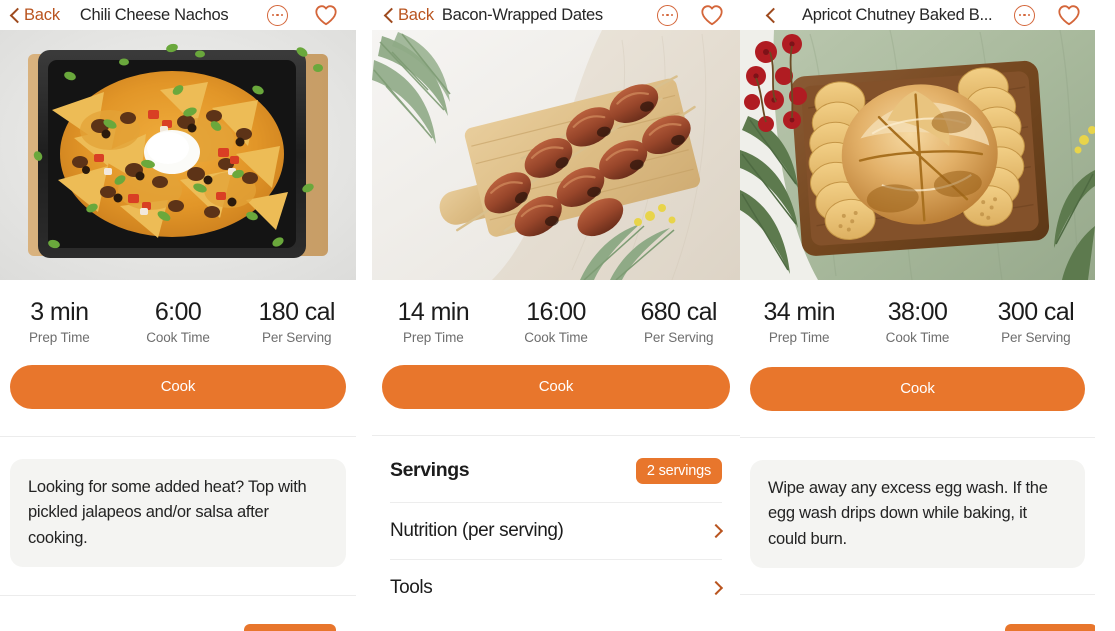 Image resolution: width=1115 pixels, height=631 pixels. What do you see at coordinates (799, 312) in the screenshot?
I see `stat-value: 34 min` at bounding box center [799, 312].